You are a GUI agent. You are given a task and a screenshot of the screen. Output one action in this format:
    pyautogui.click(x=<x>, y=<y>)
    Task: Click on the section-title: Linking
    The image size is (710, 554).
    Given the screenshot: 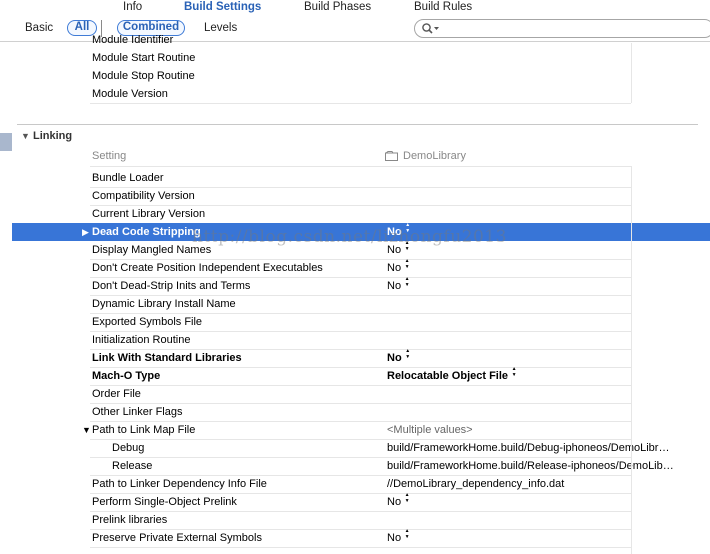 What is the action you would take?
    pyautogui.click(x=53, y=136)
    